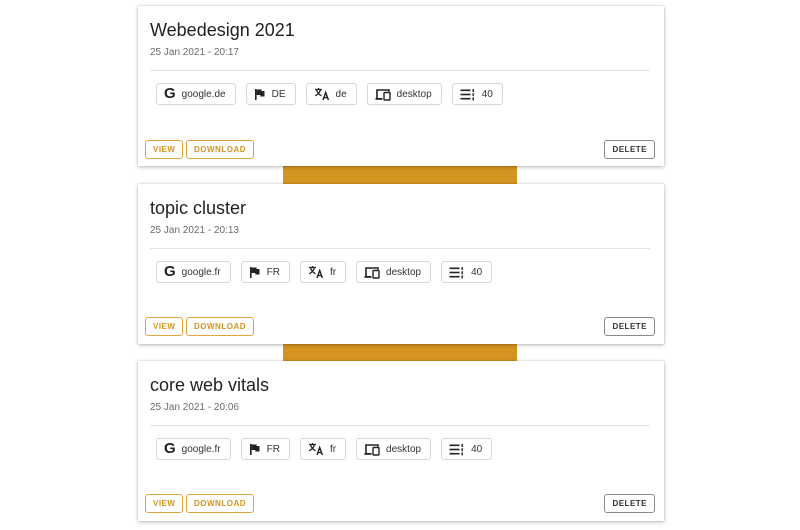 This screenshot has width=800, height=530. I want to click on country-label: DE, so click(278, 94).